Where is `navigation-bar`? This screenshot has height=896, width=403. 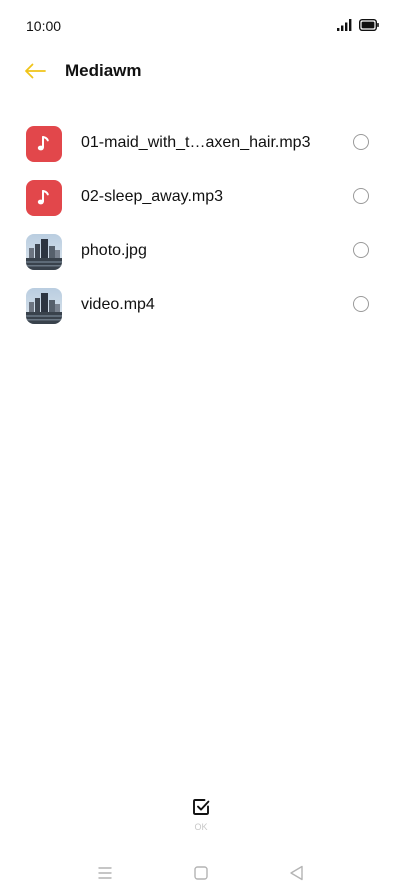
navigation-bar is located at coordinates (201, 874).